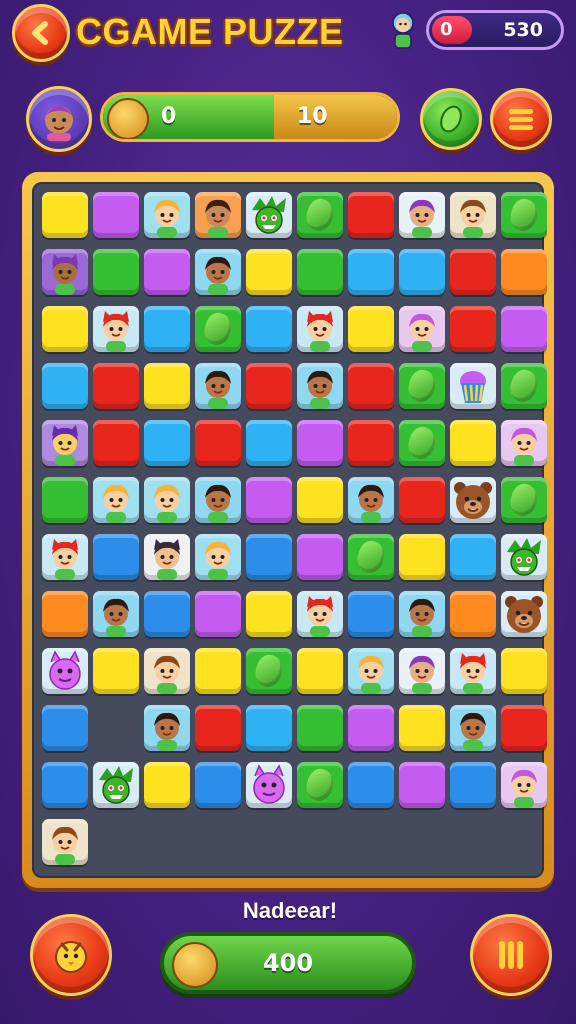  Describe the element at coordinates (521, 119) in the screenshot. I see `menu-button` at that location.